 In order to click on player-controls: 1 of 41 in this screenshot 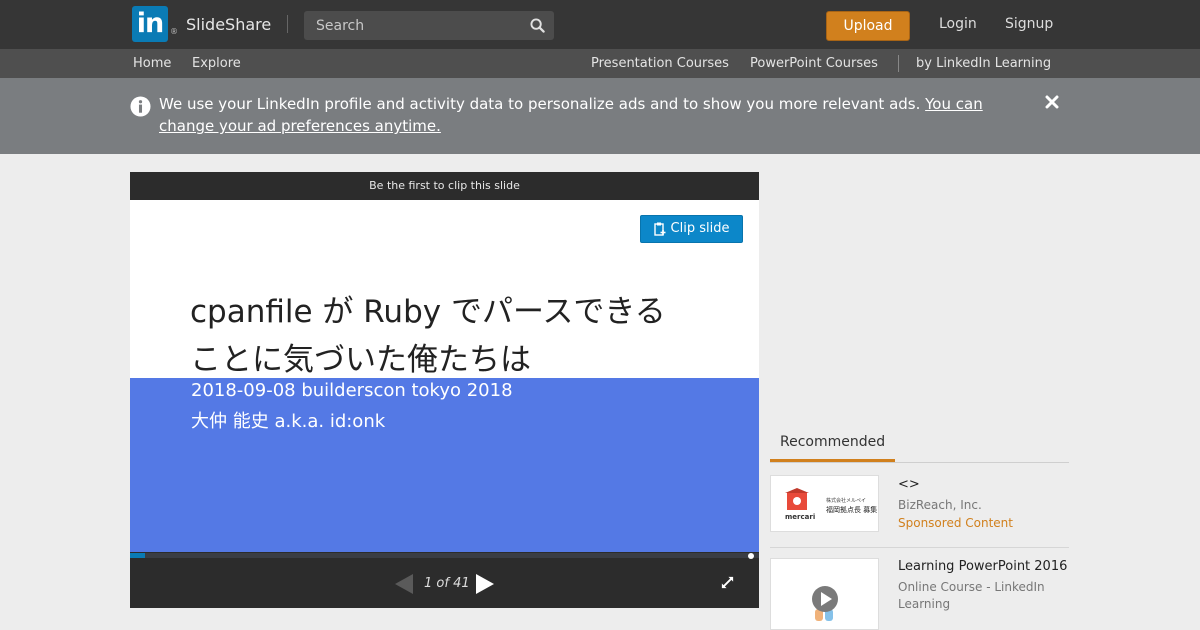, I will do `click(444, 583)`.